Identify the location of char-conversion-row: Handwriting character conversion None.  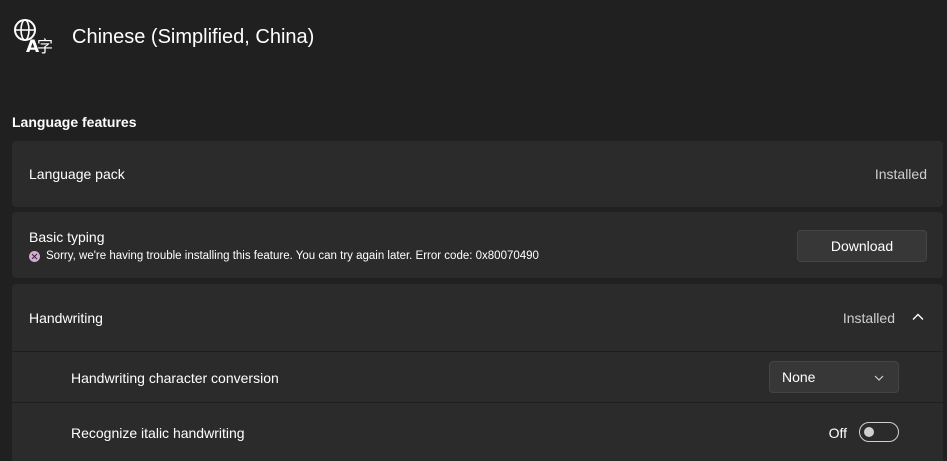
(477, 377).